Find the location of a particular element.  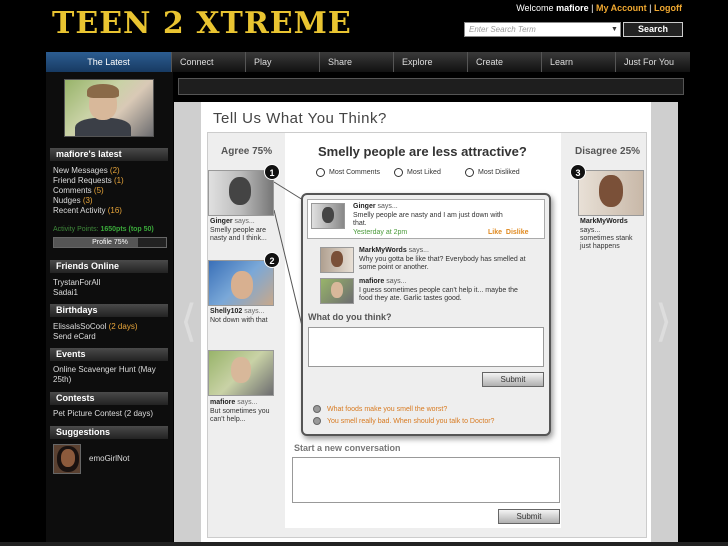

user-photo-mafiore is located at coordinates (241, 373).